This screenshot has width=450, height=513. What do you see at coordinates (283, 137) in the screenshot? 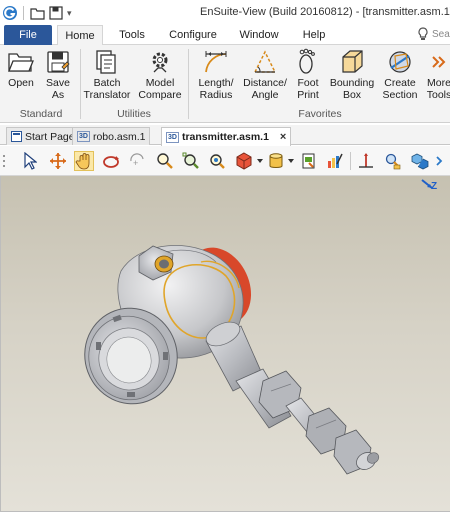
I see `close-tab-icon: ×` at bounding box center [283, 137].